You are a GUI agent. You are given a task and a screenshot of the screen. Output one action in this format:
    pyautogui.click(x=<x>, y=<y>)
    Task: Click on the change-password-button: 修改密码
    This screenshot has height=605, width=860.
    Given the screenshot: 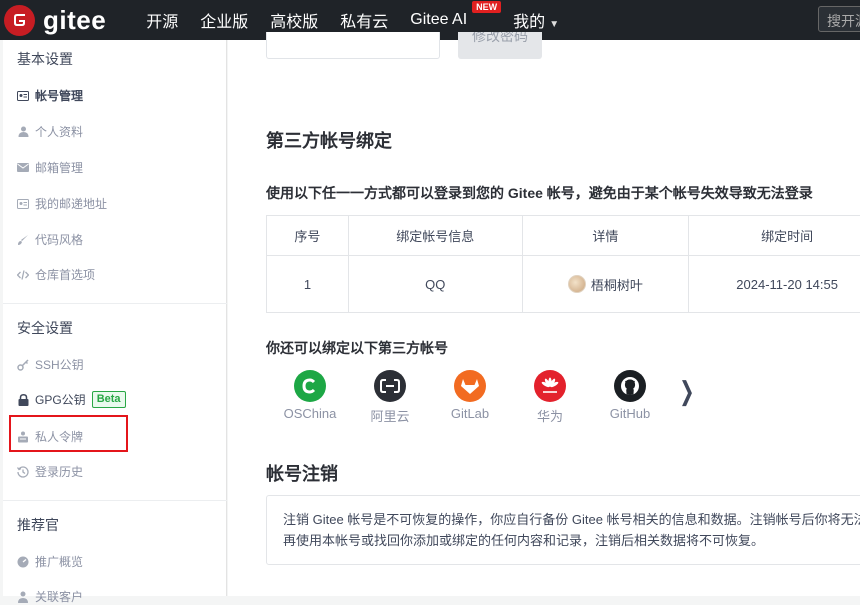 What is the action you would take?
    pyautogui.click(x=500, y=45)
    